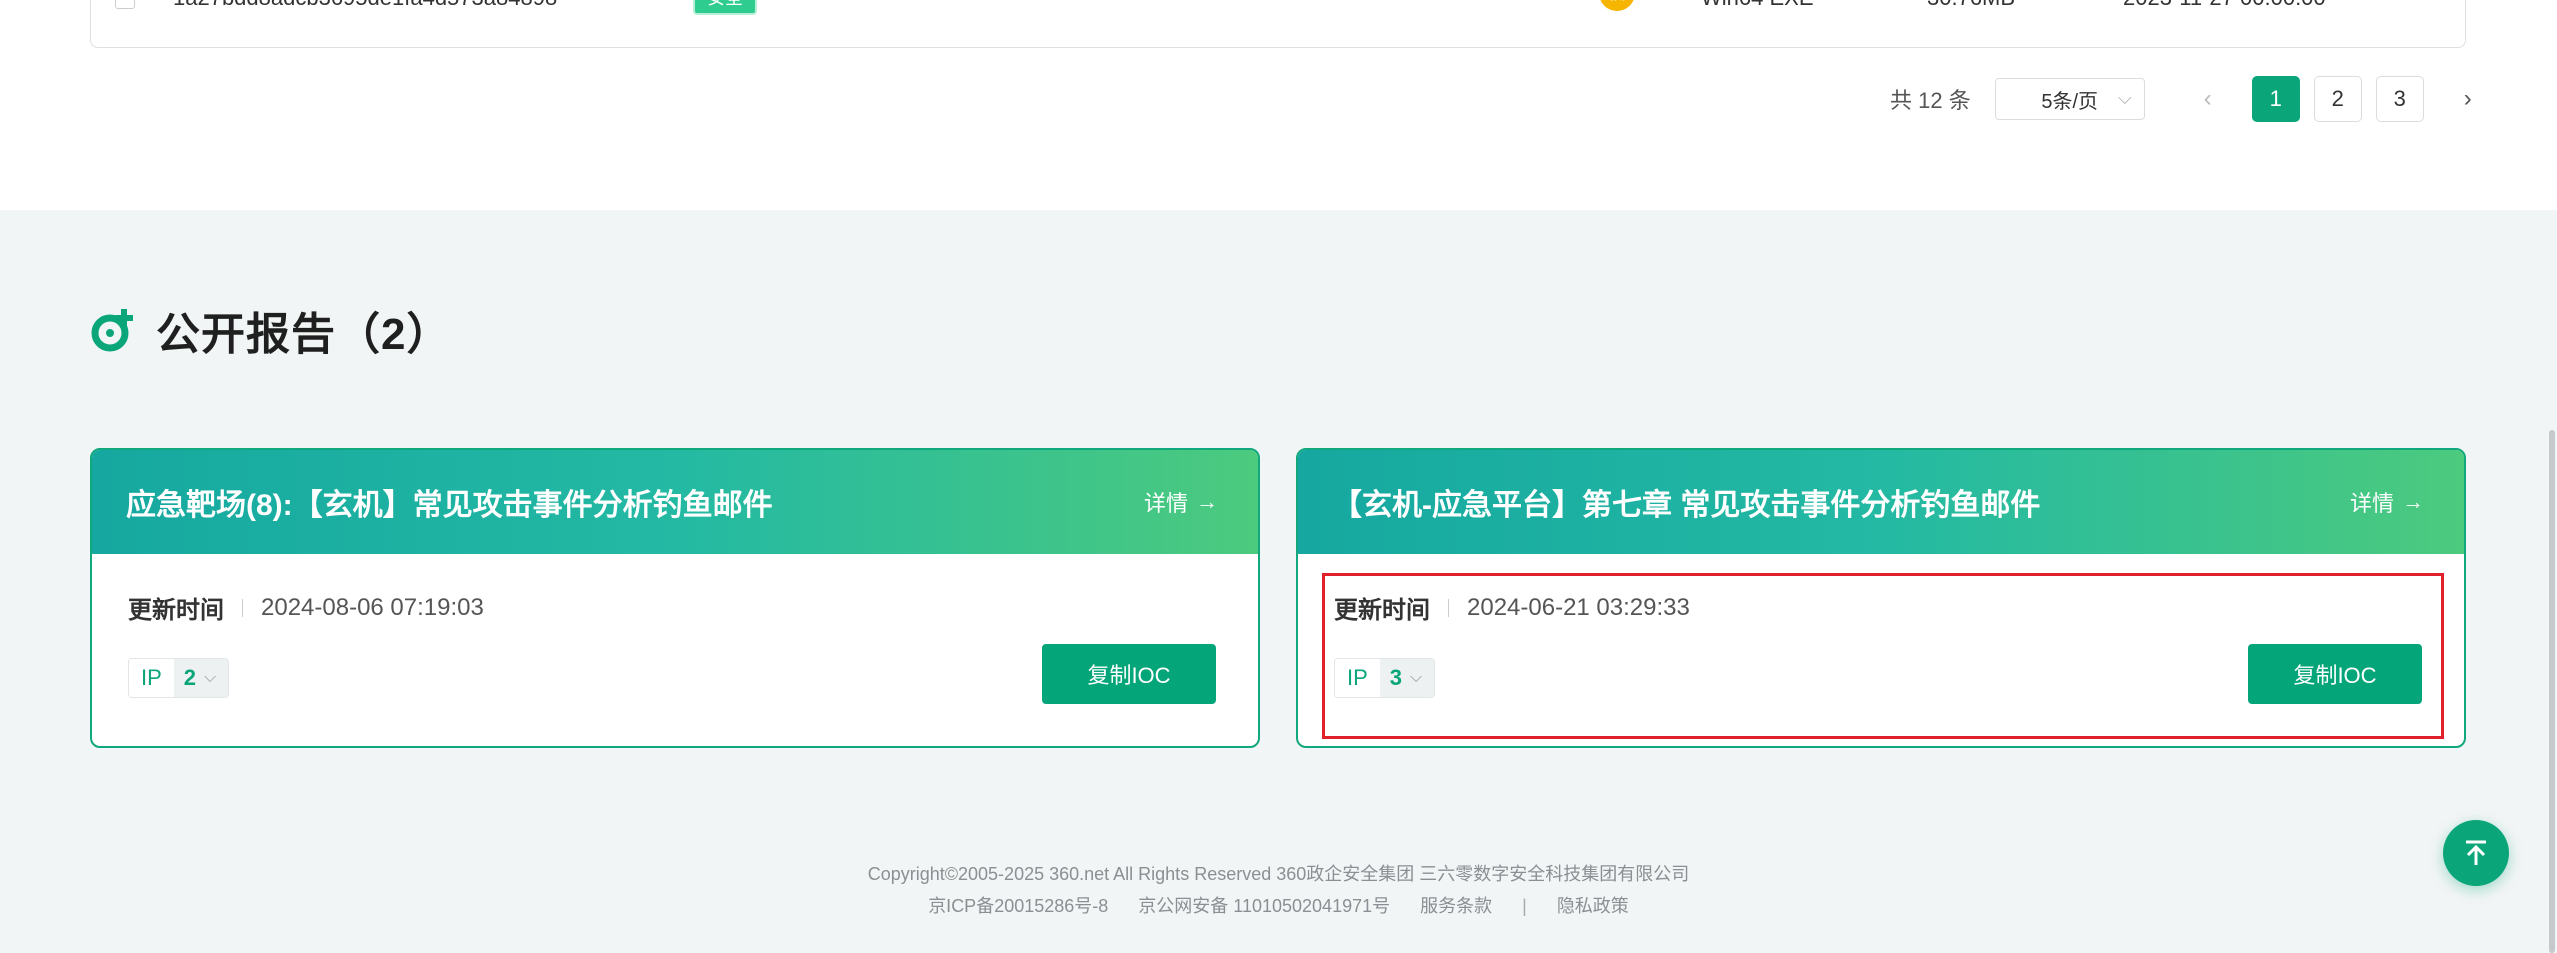 The height and width of the screenshot is (953, 2557). Describe the element at coordinates (1018, 906) in the screenshot. I see `icp-link: 京ICP备20015286号-8` at that location.